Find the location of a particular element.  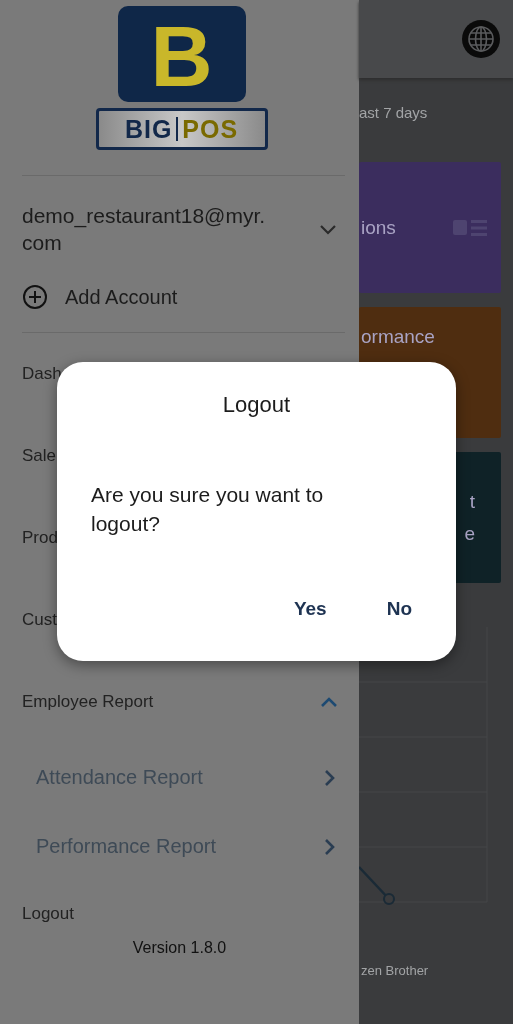

axis-label: zen Brother is located at coordinates (395, 970).